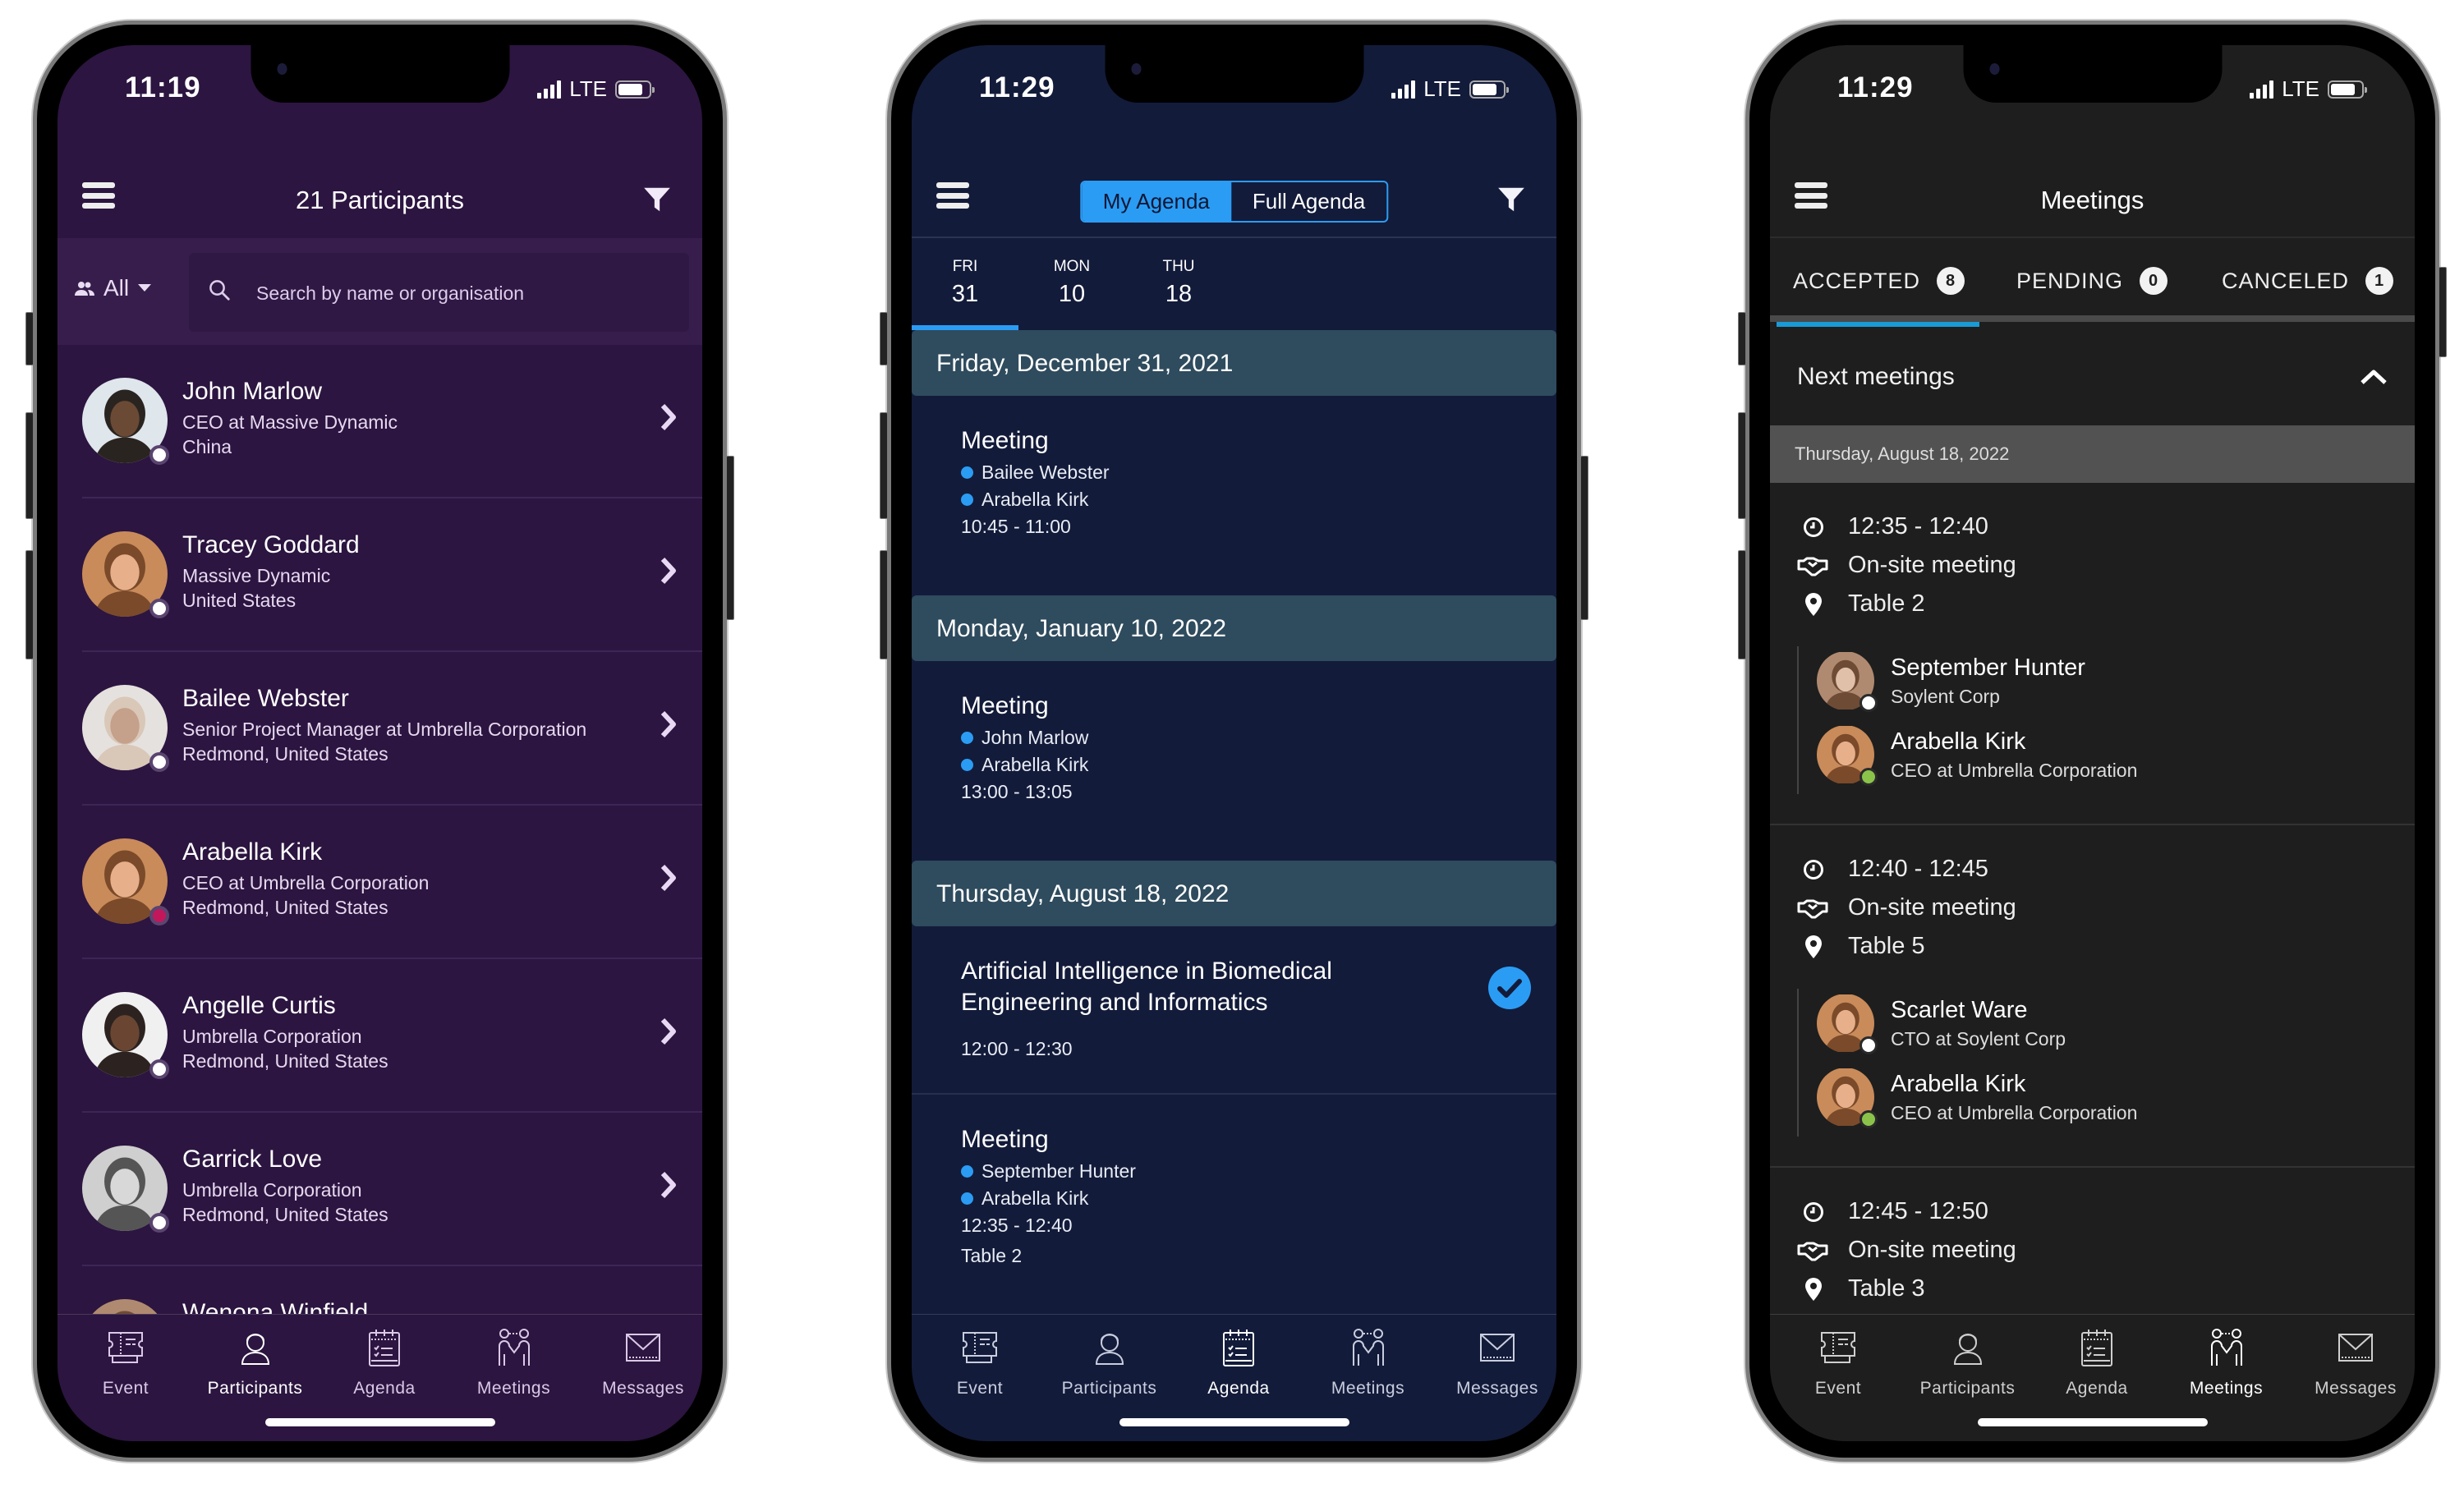 The image size is (2464, 1488). Describe the element at coordinates (2092, 197) in the screenshot. I see `app-header: Meetings` at that location.